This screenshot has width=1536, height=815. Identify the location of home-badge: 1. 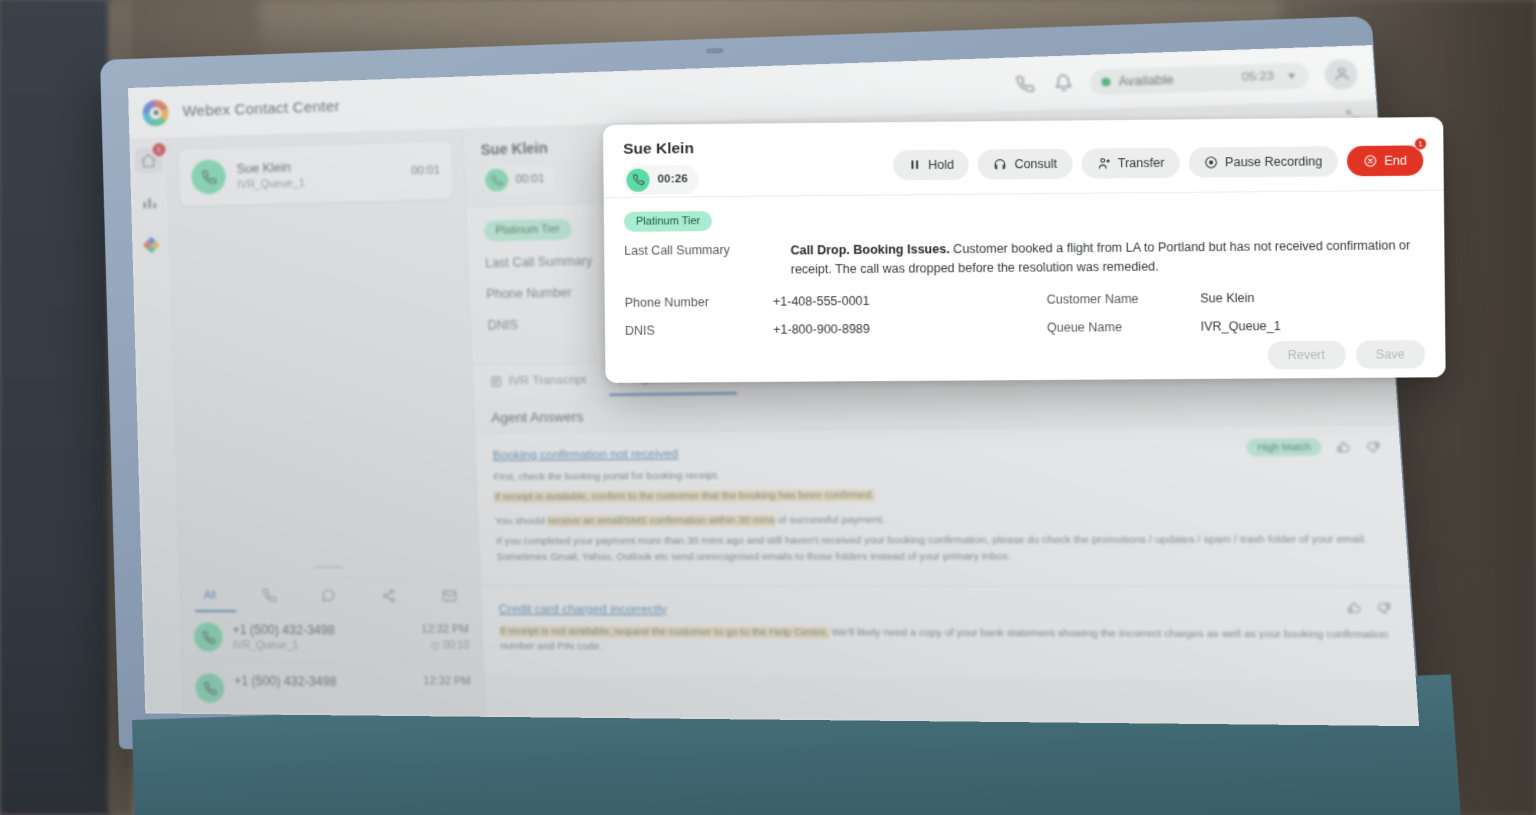
(158, 149).